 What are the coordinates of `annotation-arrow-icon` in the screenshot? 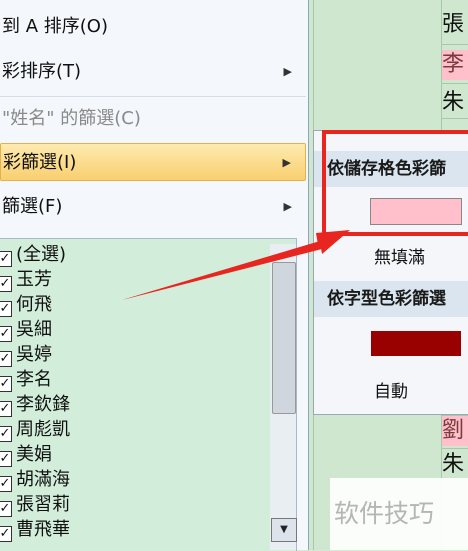 It's located at (236, 265).